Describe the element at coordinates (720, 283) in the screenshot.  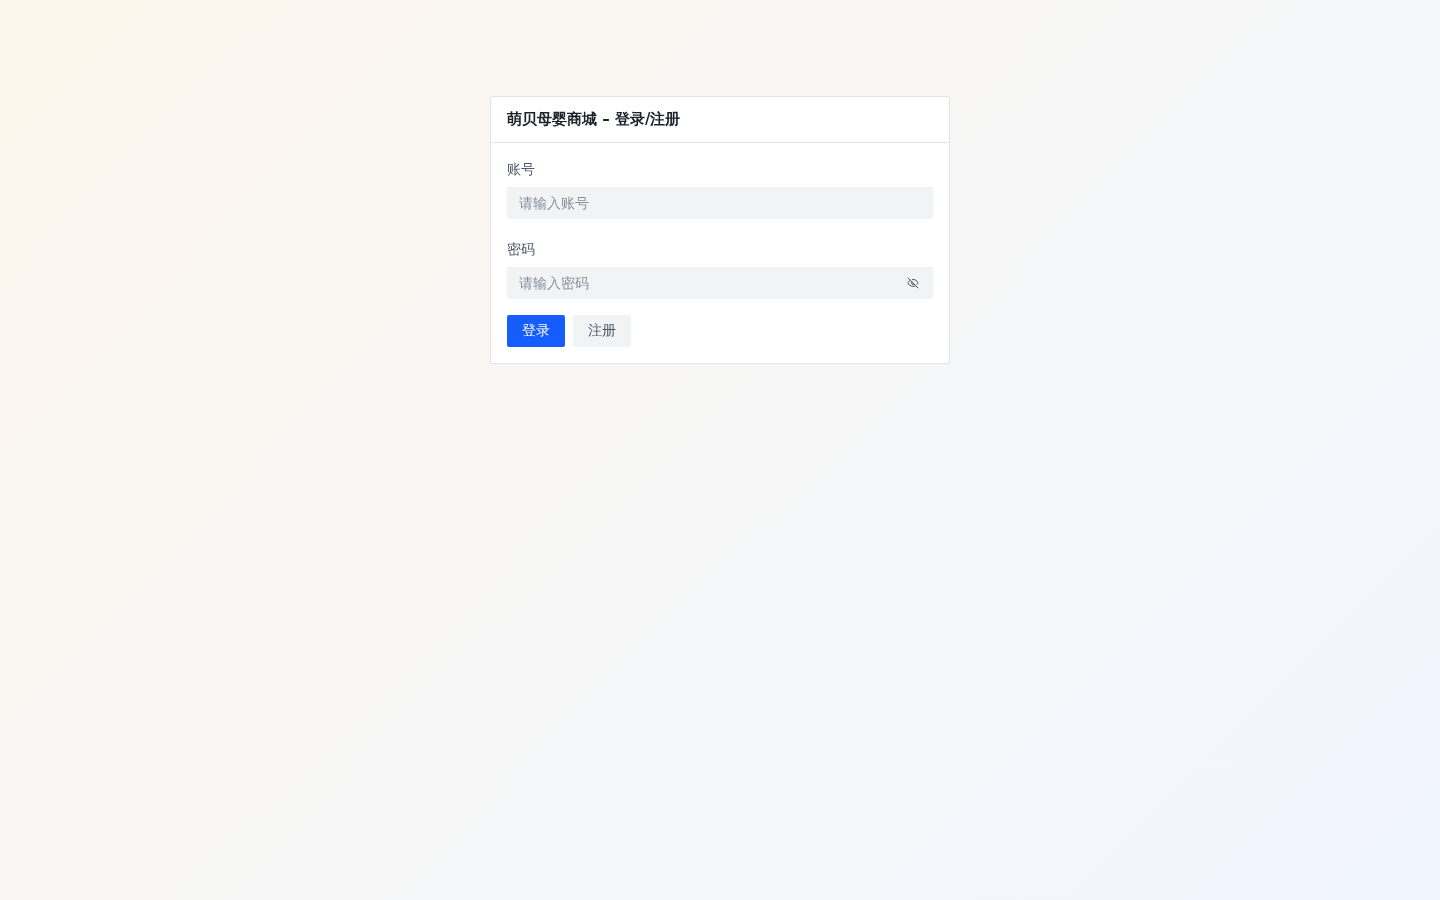
I see `input-field: 请输入密码` at that location.